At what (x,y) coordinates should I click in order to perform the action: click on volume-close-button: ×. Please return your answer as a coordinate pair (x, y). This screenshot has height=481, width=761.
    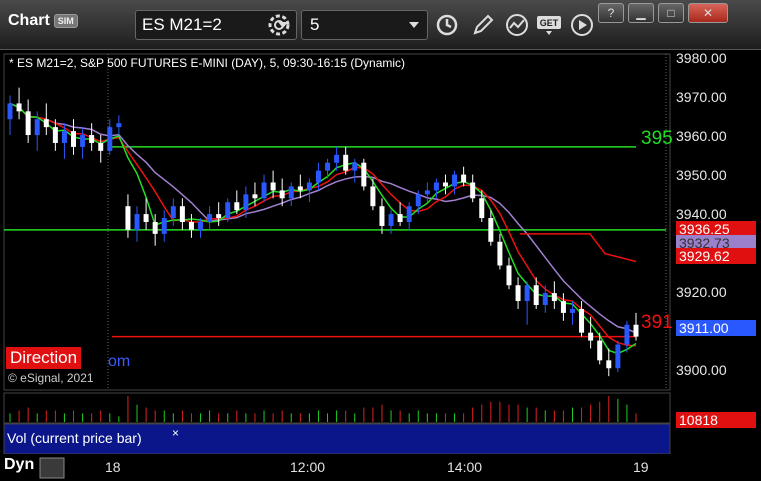
    Looking at the image, I should click on (175, 433).